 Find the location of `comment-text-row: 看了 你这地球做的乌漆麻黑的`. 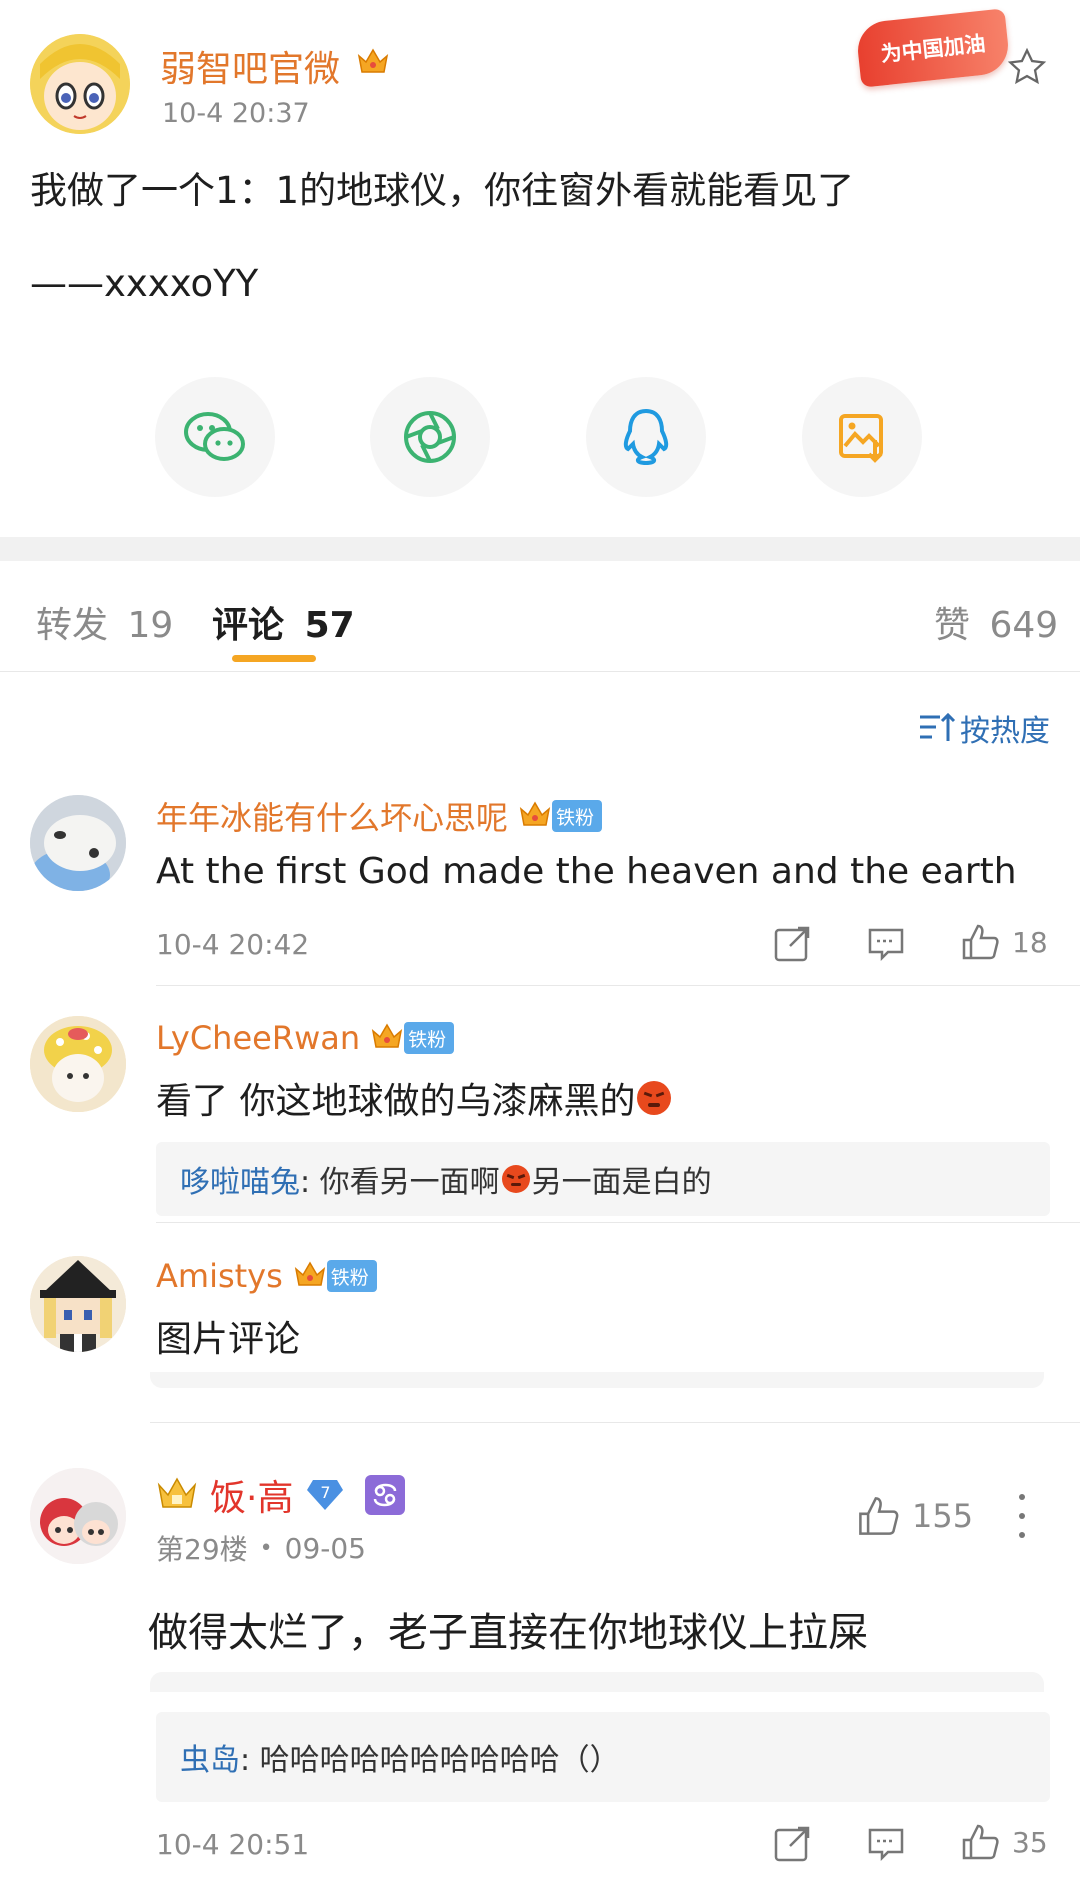

comment-text-row: 看了 你这地球做的乌漆麻黑的 is located at coordinates (414, 1098).